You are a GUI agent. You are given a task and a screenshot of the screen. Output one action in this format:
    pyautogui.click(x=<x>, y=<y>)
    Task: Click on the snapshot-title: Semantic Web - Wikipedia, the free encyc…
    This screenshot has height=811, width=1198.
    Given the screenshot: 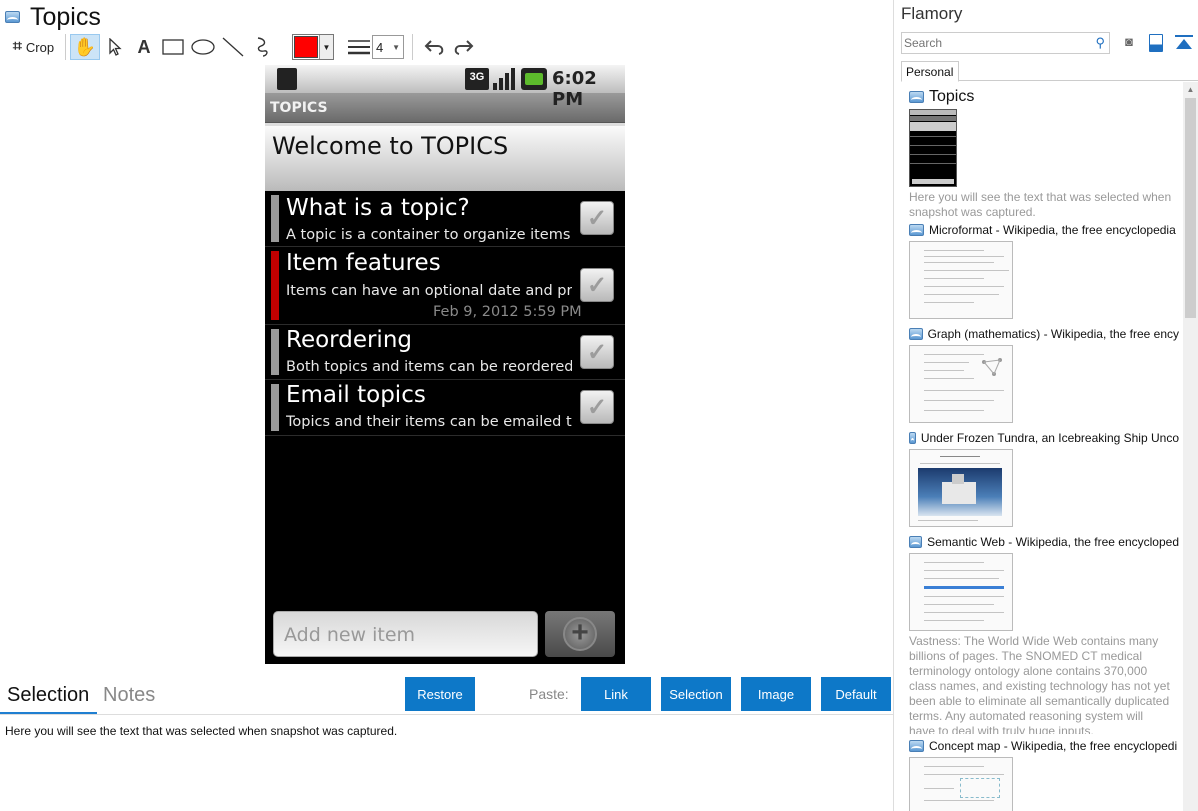 What is the action you would take?
    pyautogui.click(x=1053, y=542)
    